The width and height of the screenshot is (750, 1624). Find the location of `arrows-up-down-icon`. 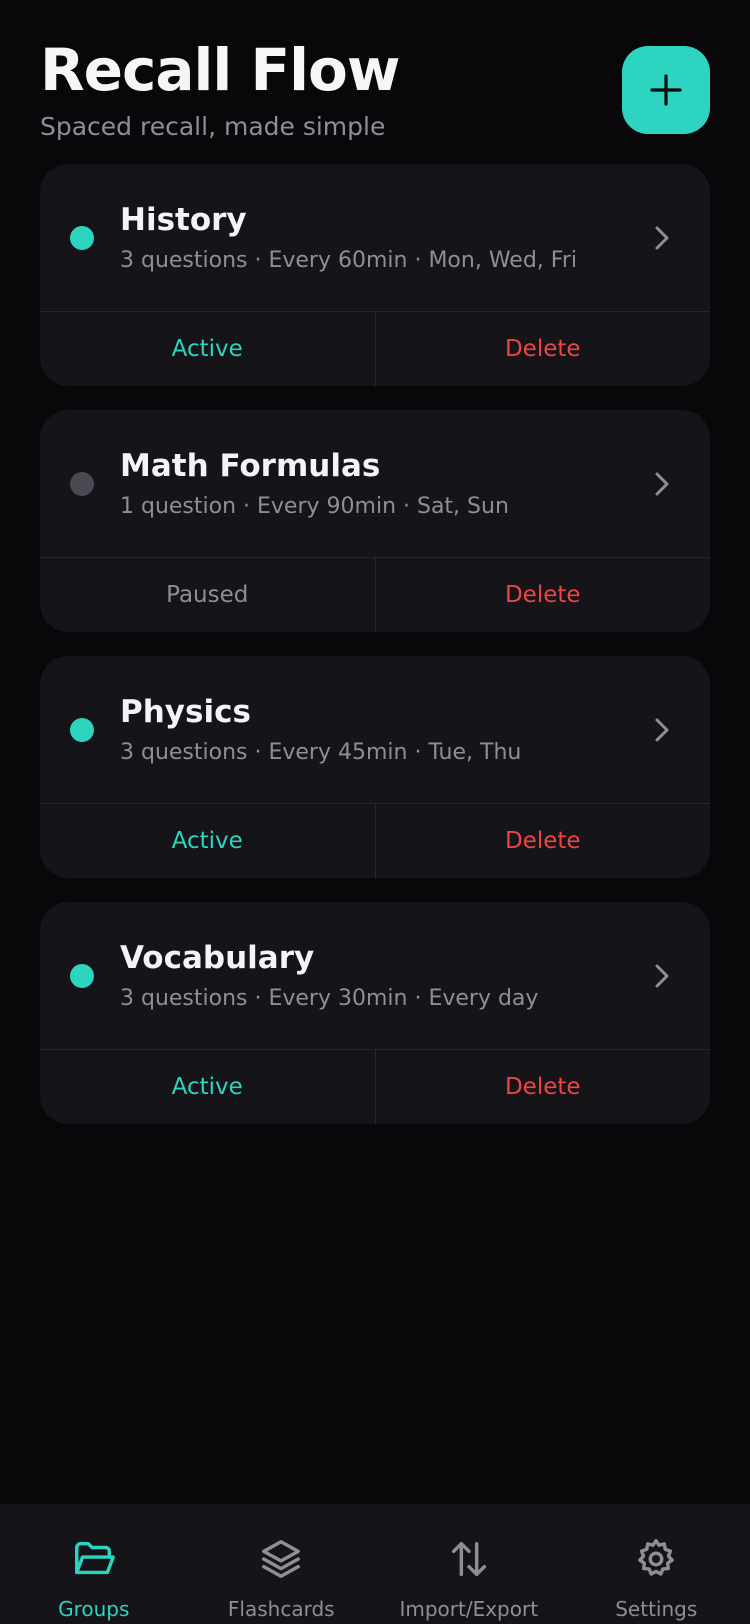

arrows-up-down-icon is located at coordinates (469, 1561).